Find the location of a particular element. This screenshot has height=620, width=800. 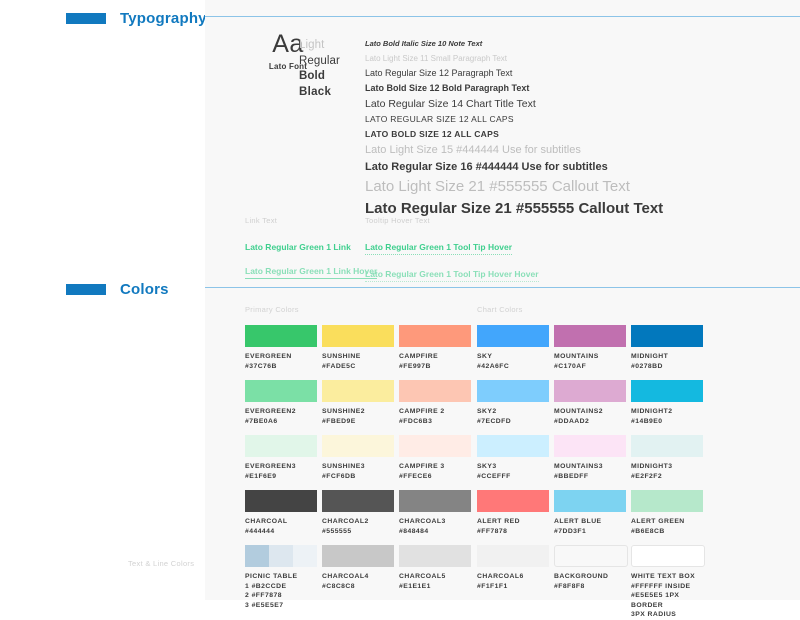

color-swatch-hex: #42A6FC is located at coordinates (493, 366).